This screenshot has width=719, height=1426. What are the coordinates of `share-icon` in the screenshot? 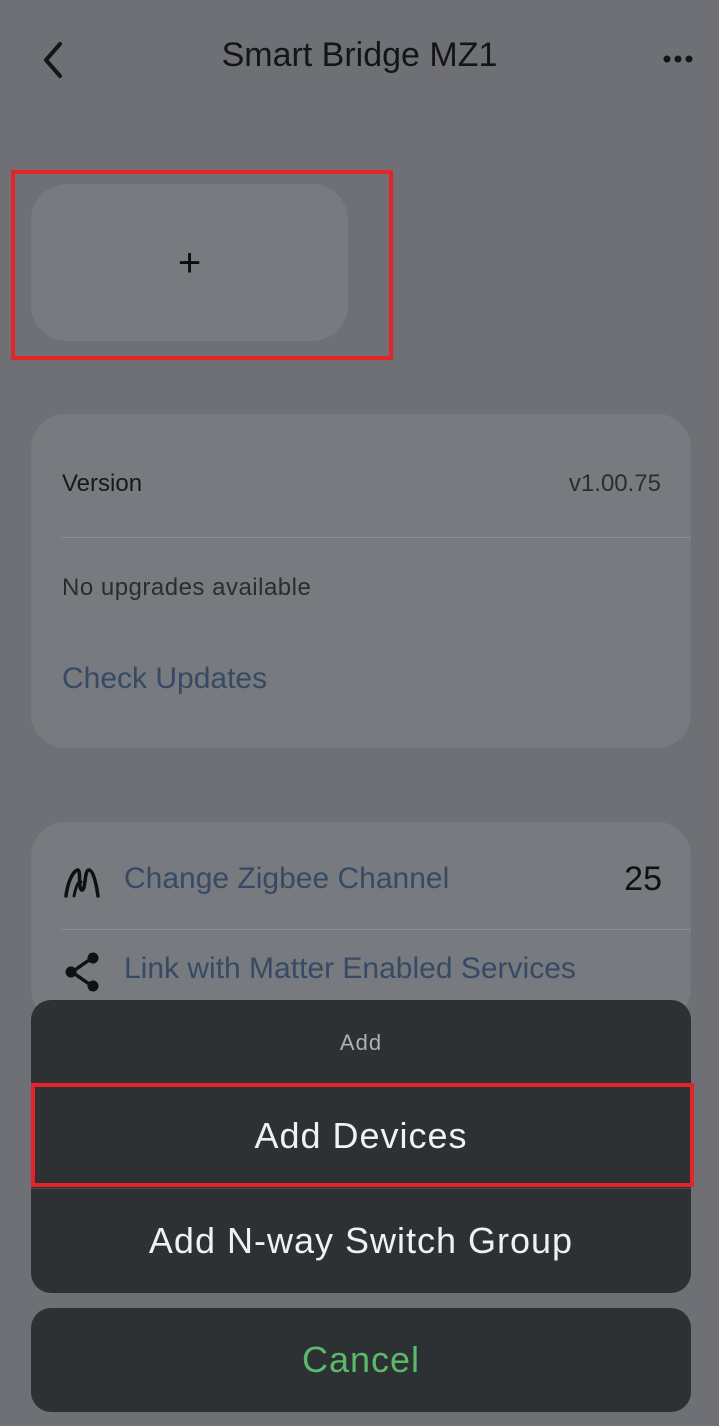 It's located at (82, 972).